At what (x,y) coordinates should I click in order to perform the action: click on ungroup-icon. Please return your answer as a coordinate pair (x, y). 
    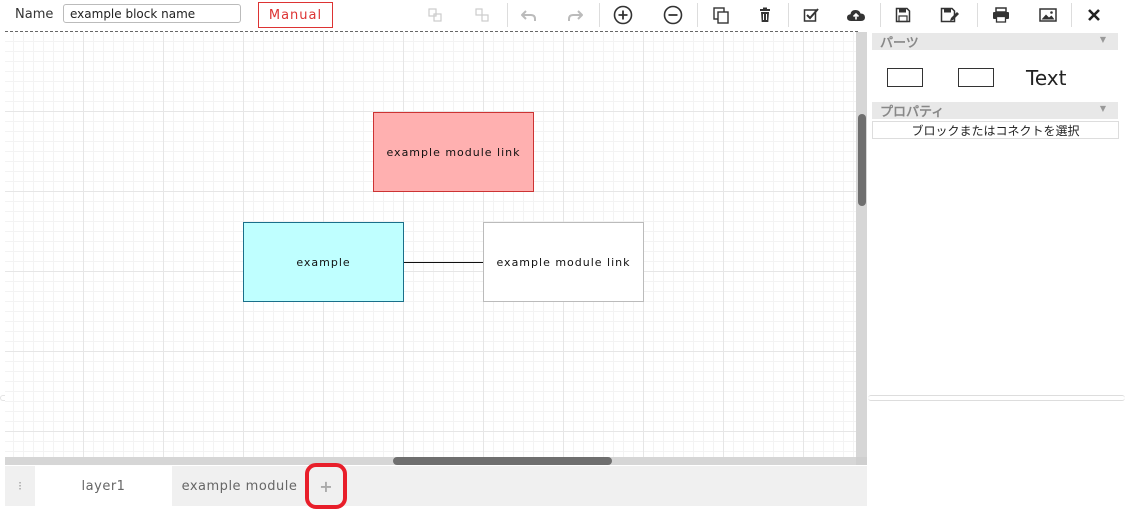
    Looking at the image, I should click on (482, 15).